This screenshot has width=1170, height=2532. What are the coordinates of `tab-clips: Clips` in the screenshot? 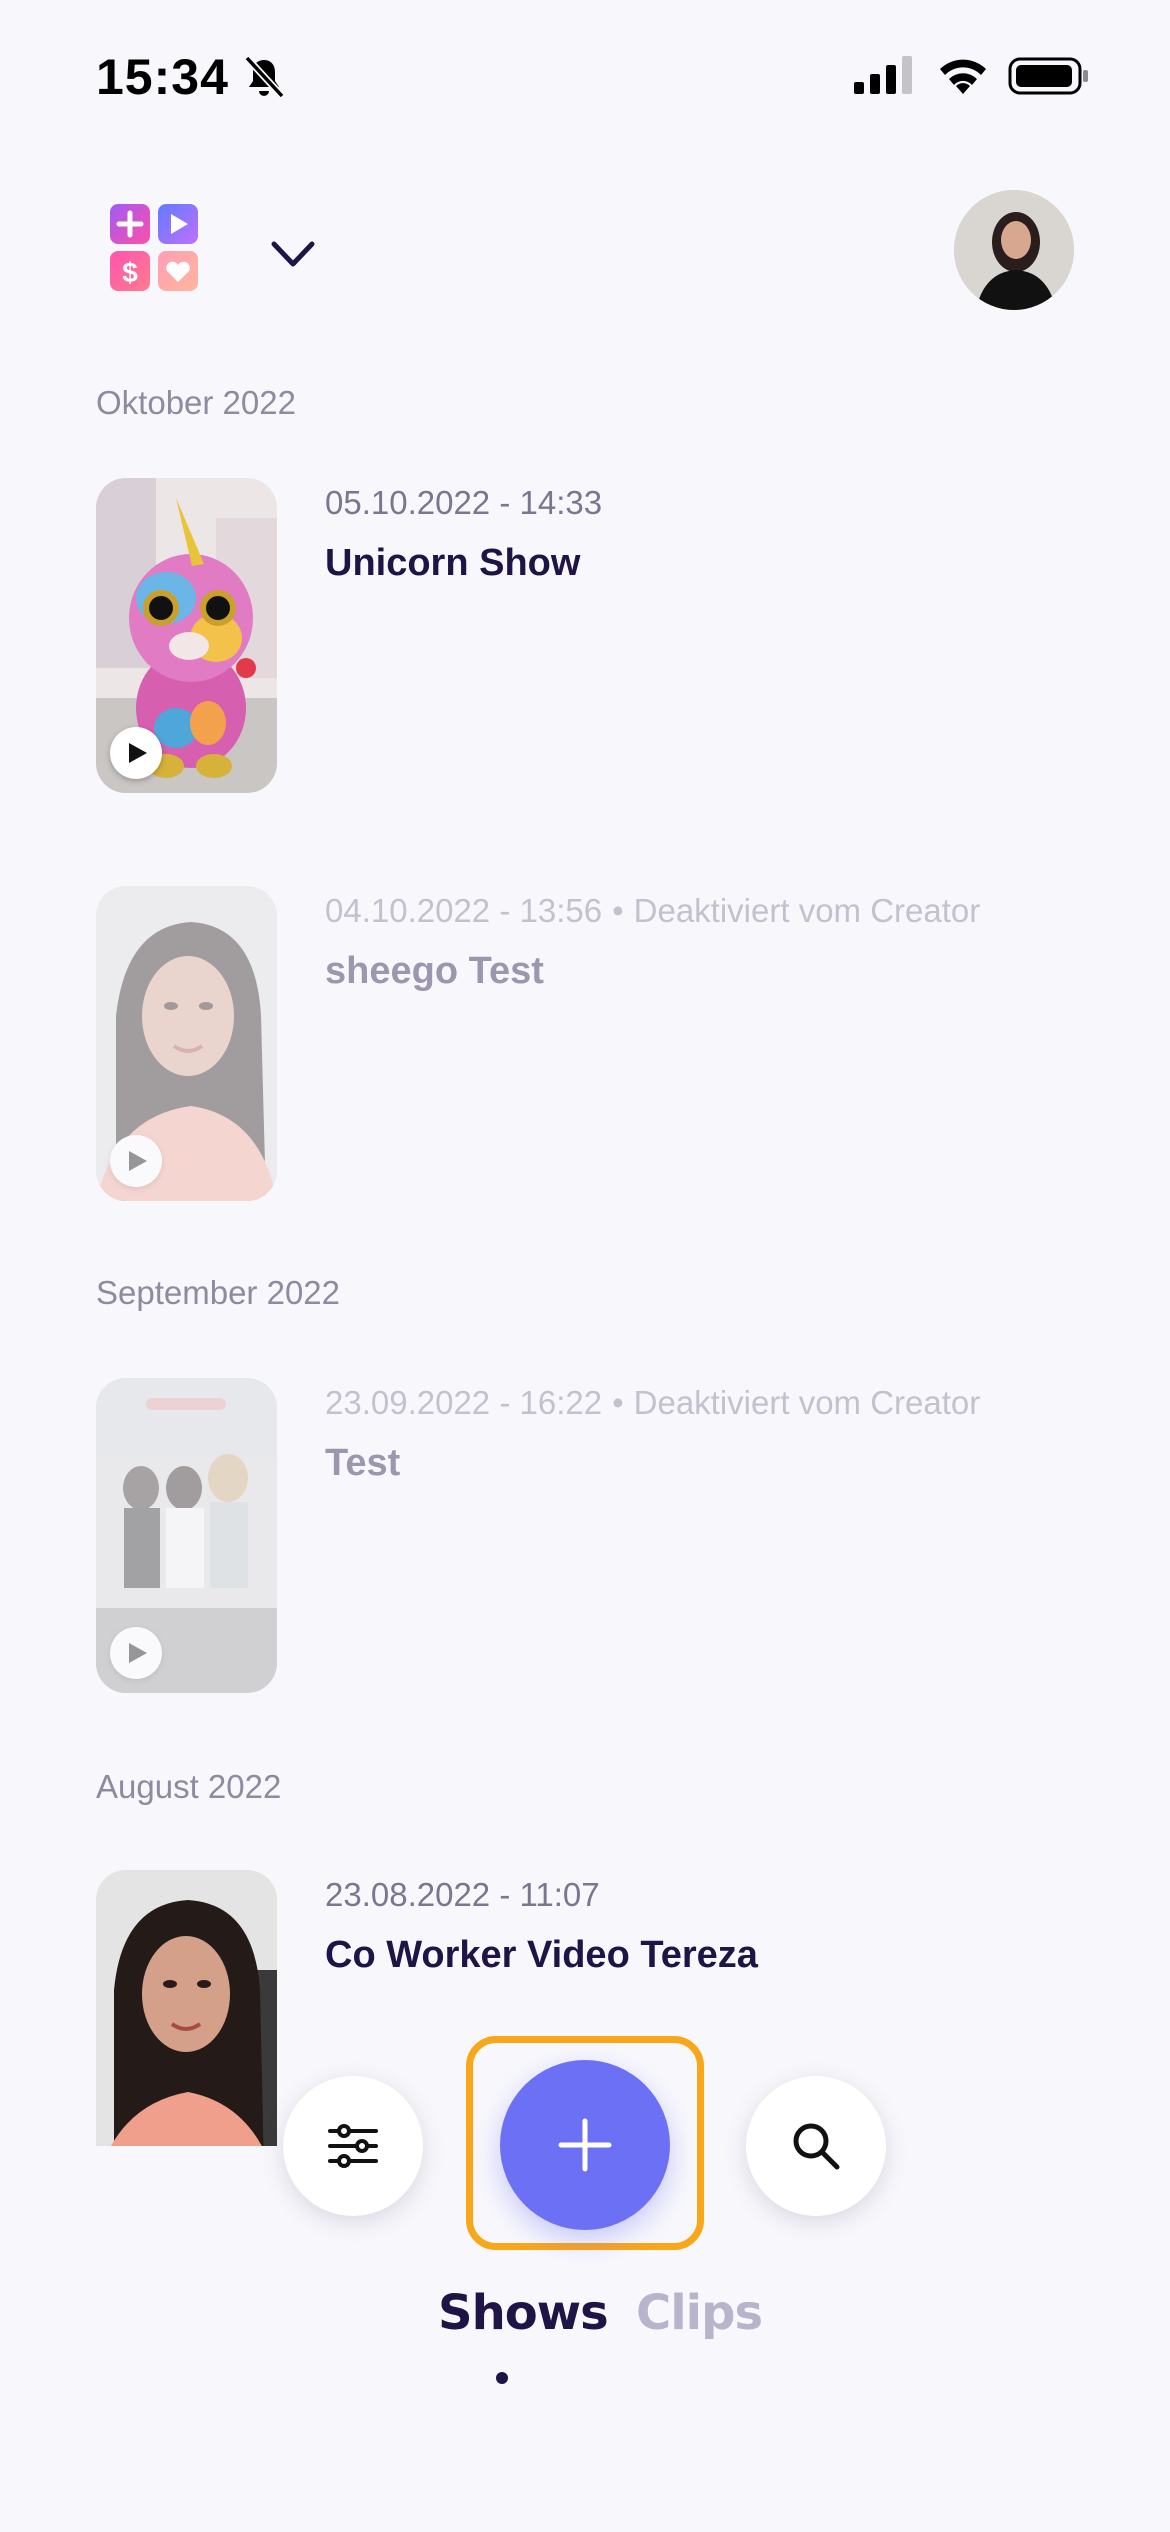 It's located at (699, 2313).